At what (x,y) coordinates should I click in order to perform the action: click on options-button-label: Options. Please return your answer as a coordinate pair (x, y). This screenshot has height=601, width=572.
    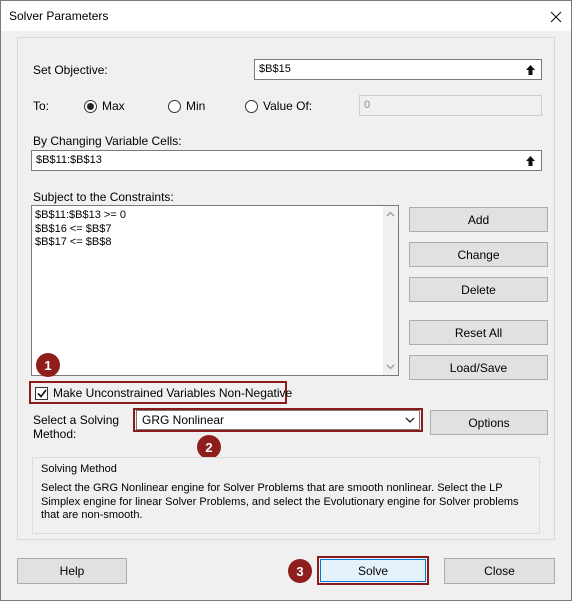
    Looking at the image, I should click on (489, 422).